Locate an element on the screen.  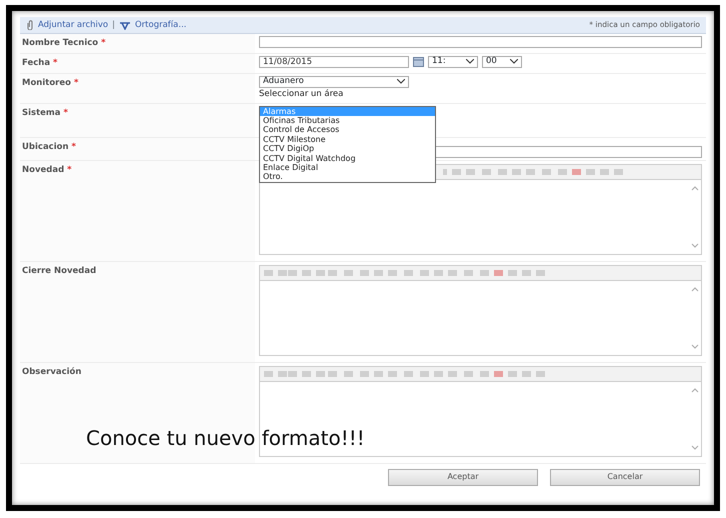
dropdown-select: Aduanero is located at coordinates (334, 82).